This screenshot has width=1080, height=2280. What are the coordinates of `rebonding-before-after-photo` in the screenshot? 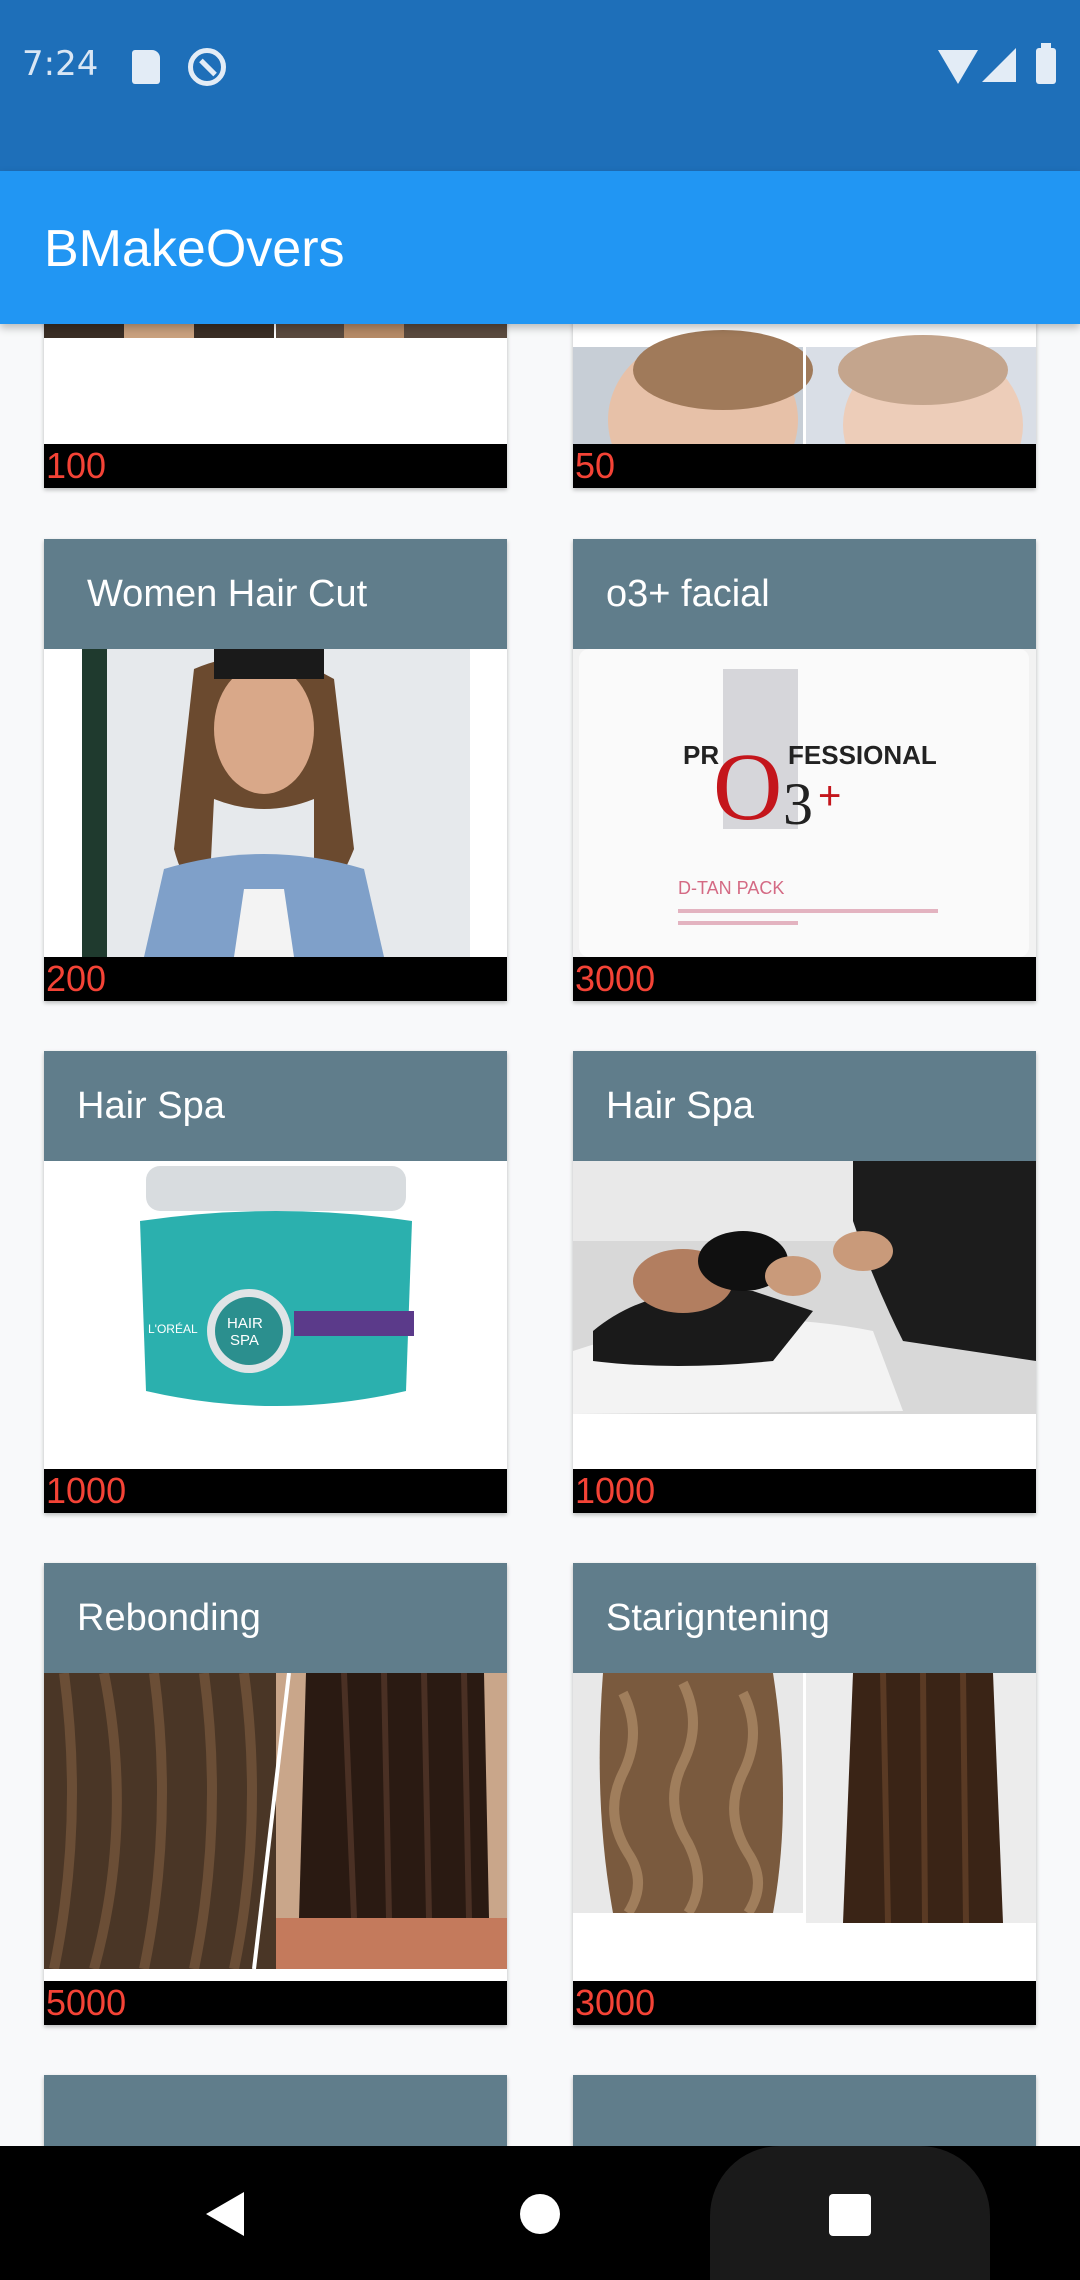 It's located at (275, 1821).